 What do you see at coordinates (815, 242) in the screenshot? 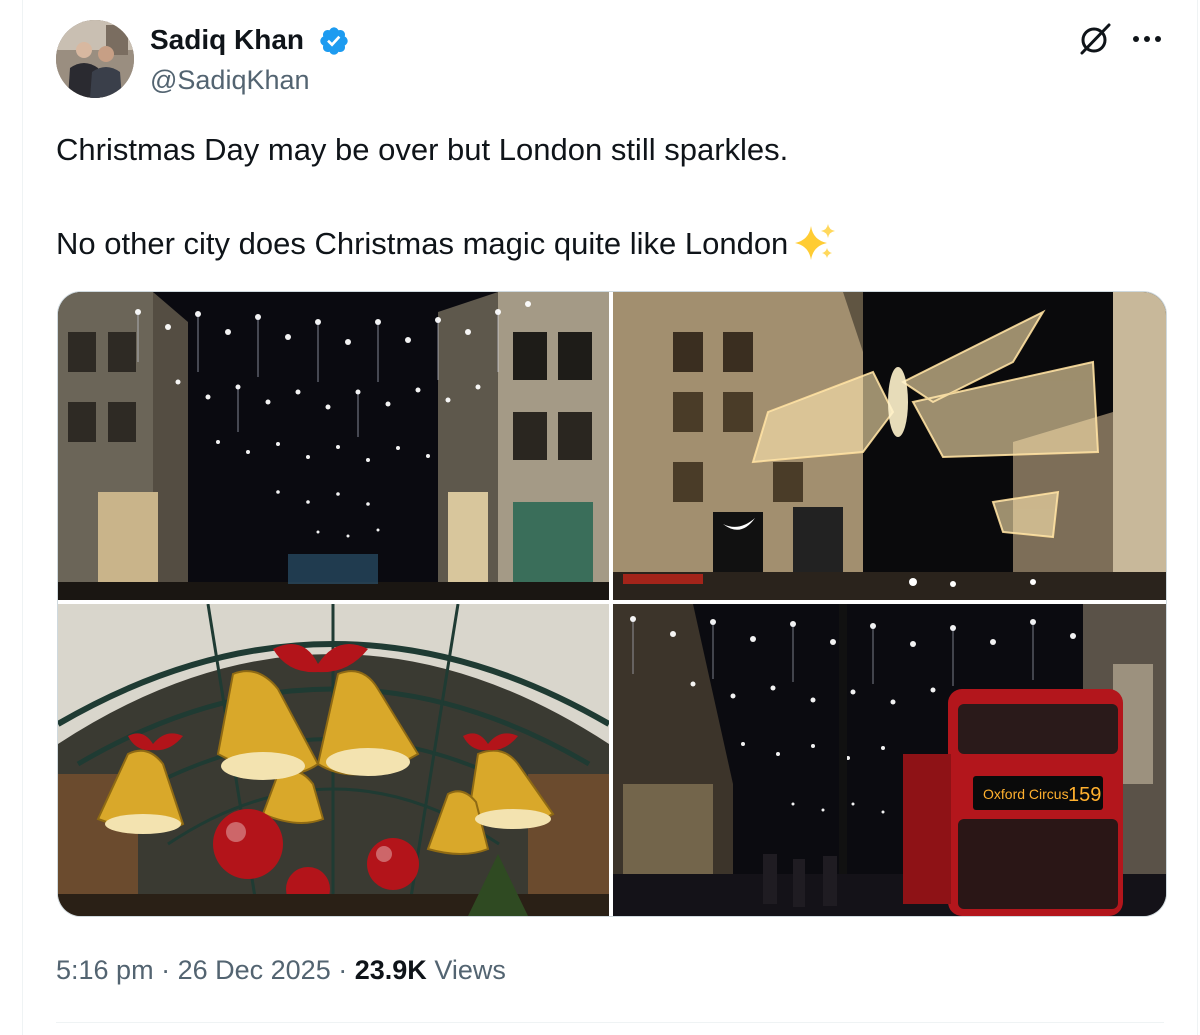
I see `sparkles-emoji-icon` at bounding box center [815, 242].